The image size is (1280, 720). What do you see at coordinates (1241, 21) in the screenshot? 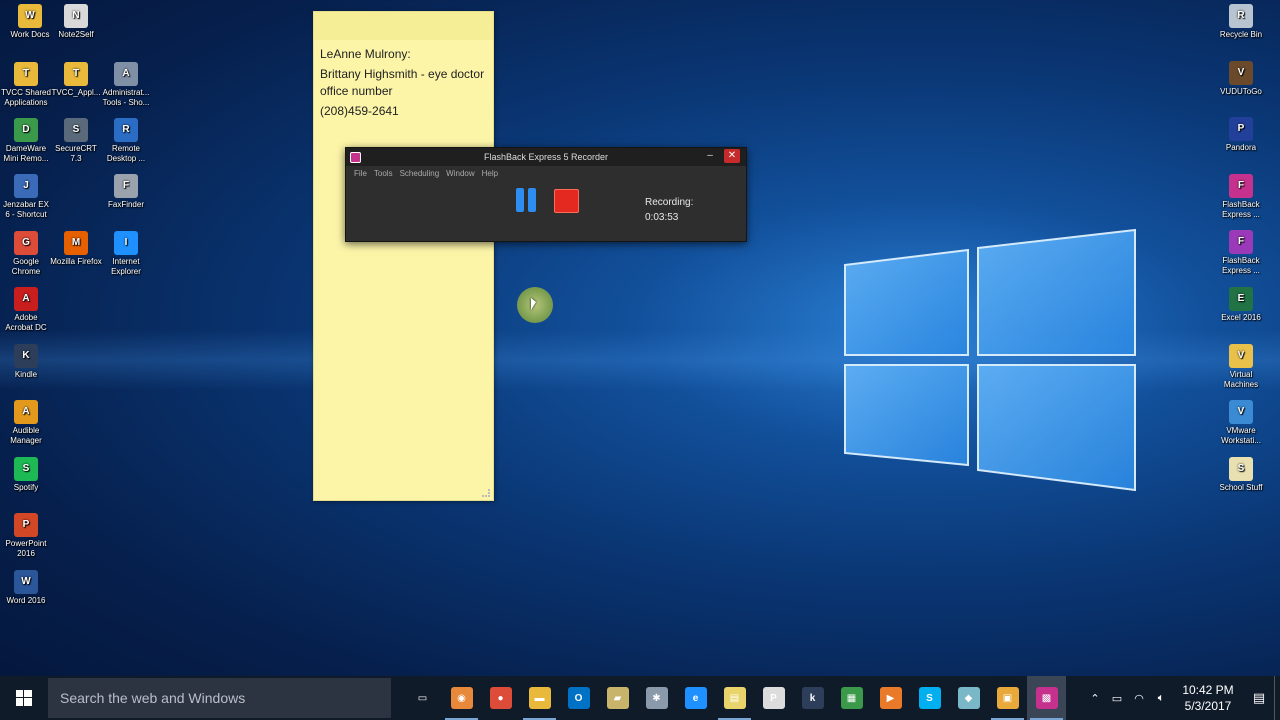
I see `desktop-icon: R Recycle Bin` at bounding box center [1241, 21].